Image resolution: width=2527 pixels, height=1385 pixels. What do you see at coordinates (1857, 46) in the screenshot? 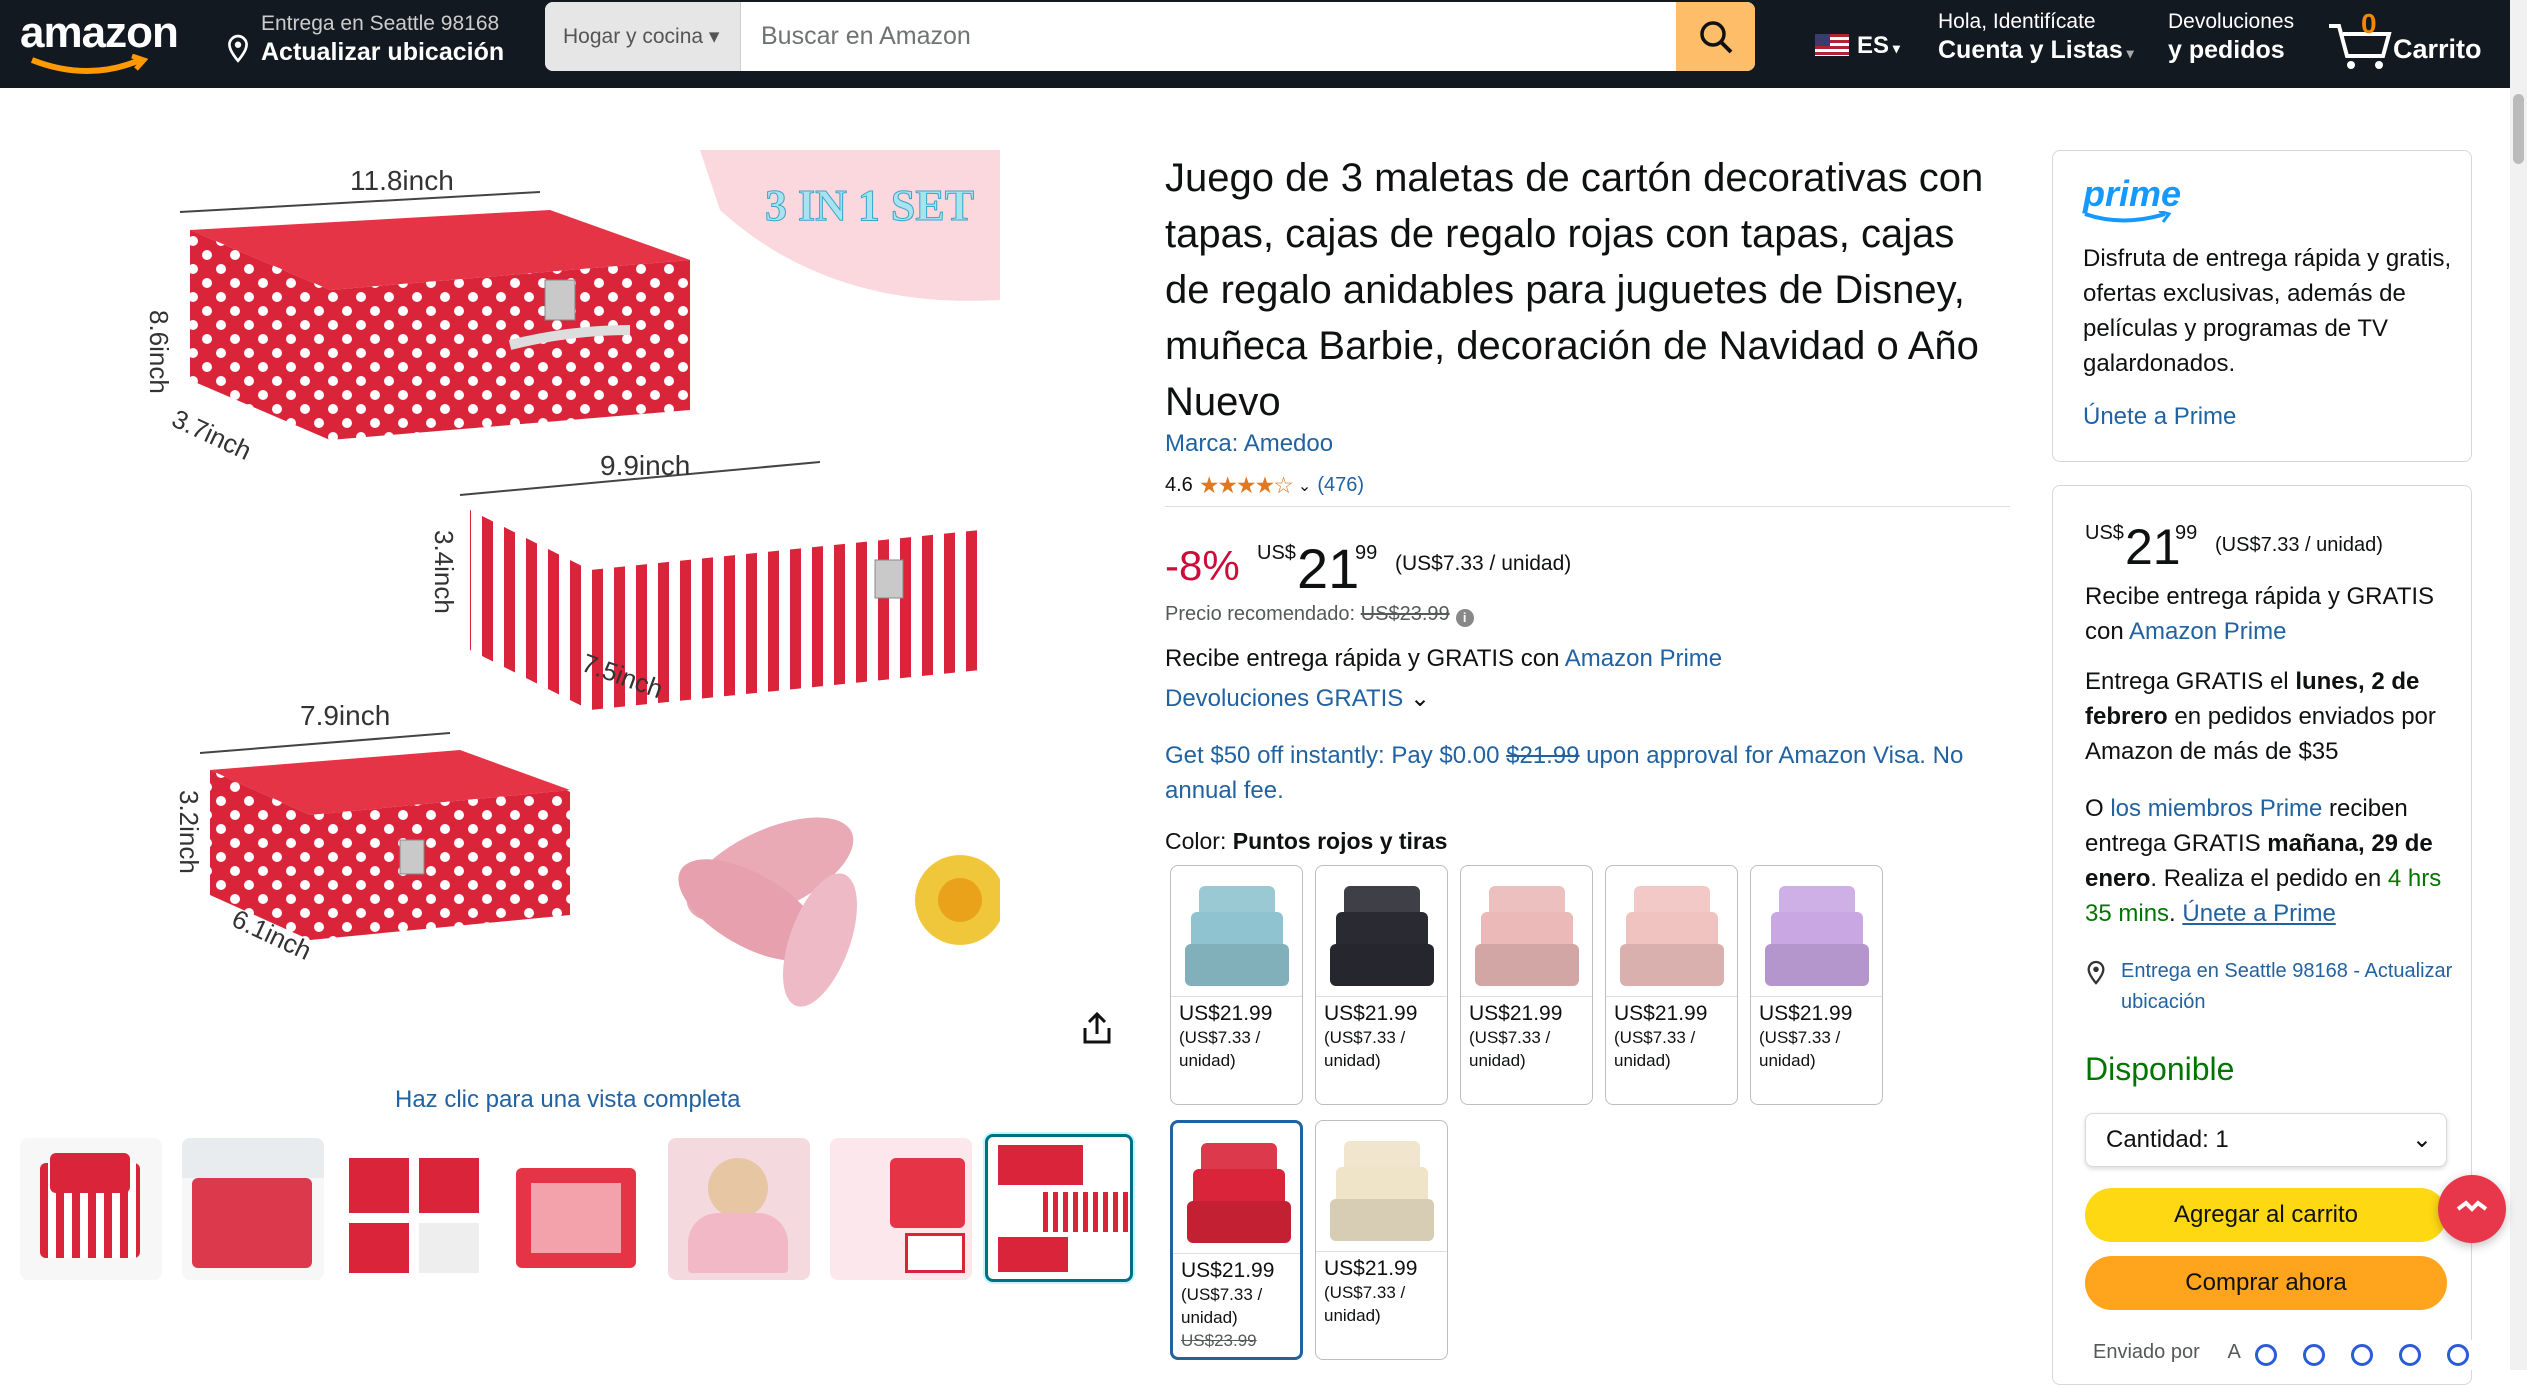
I see `language-selector: ES ▾` at bounding box center [1857, 46].